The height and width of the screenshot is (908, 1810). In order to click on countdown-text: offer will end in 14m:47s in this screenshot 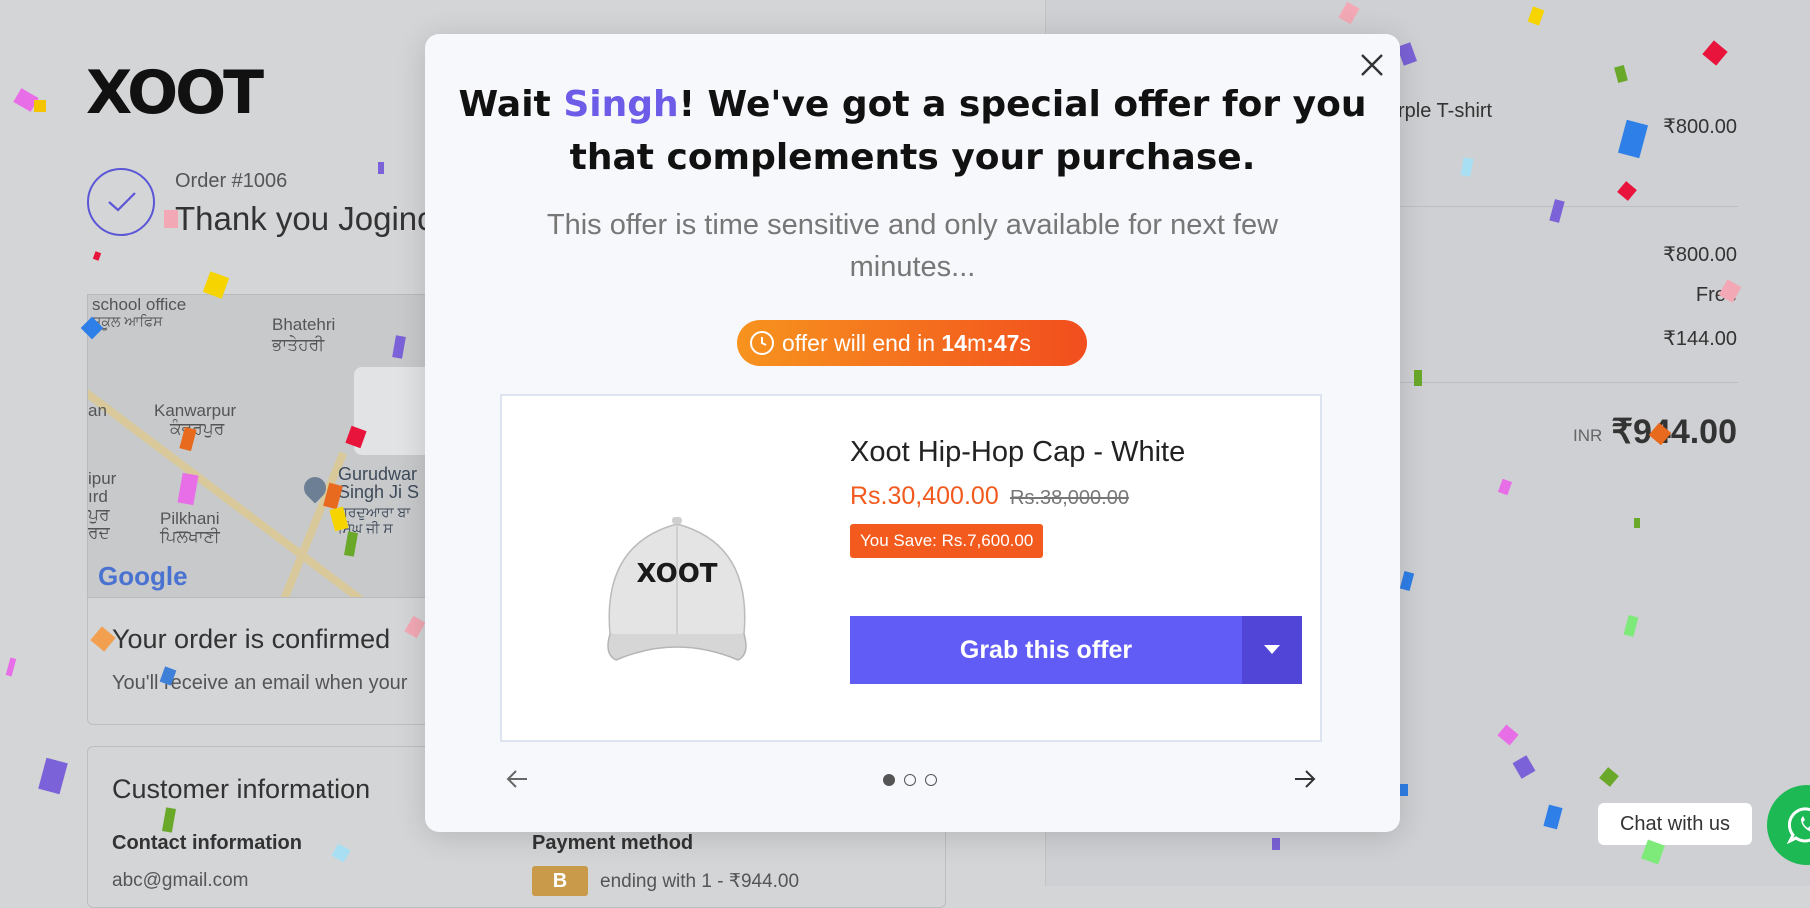, I will do `click(906, 343)`.